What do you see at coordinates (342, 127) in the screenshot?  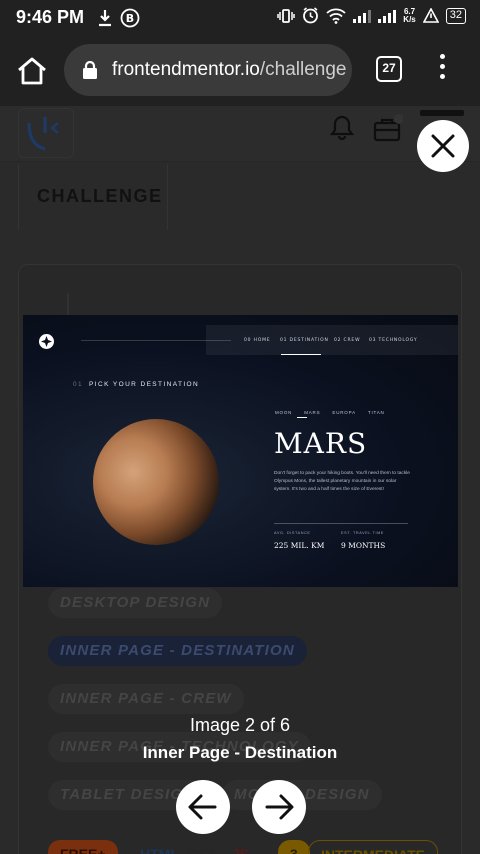 I see `bell-icon` at bounding box center [342, 127].